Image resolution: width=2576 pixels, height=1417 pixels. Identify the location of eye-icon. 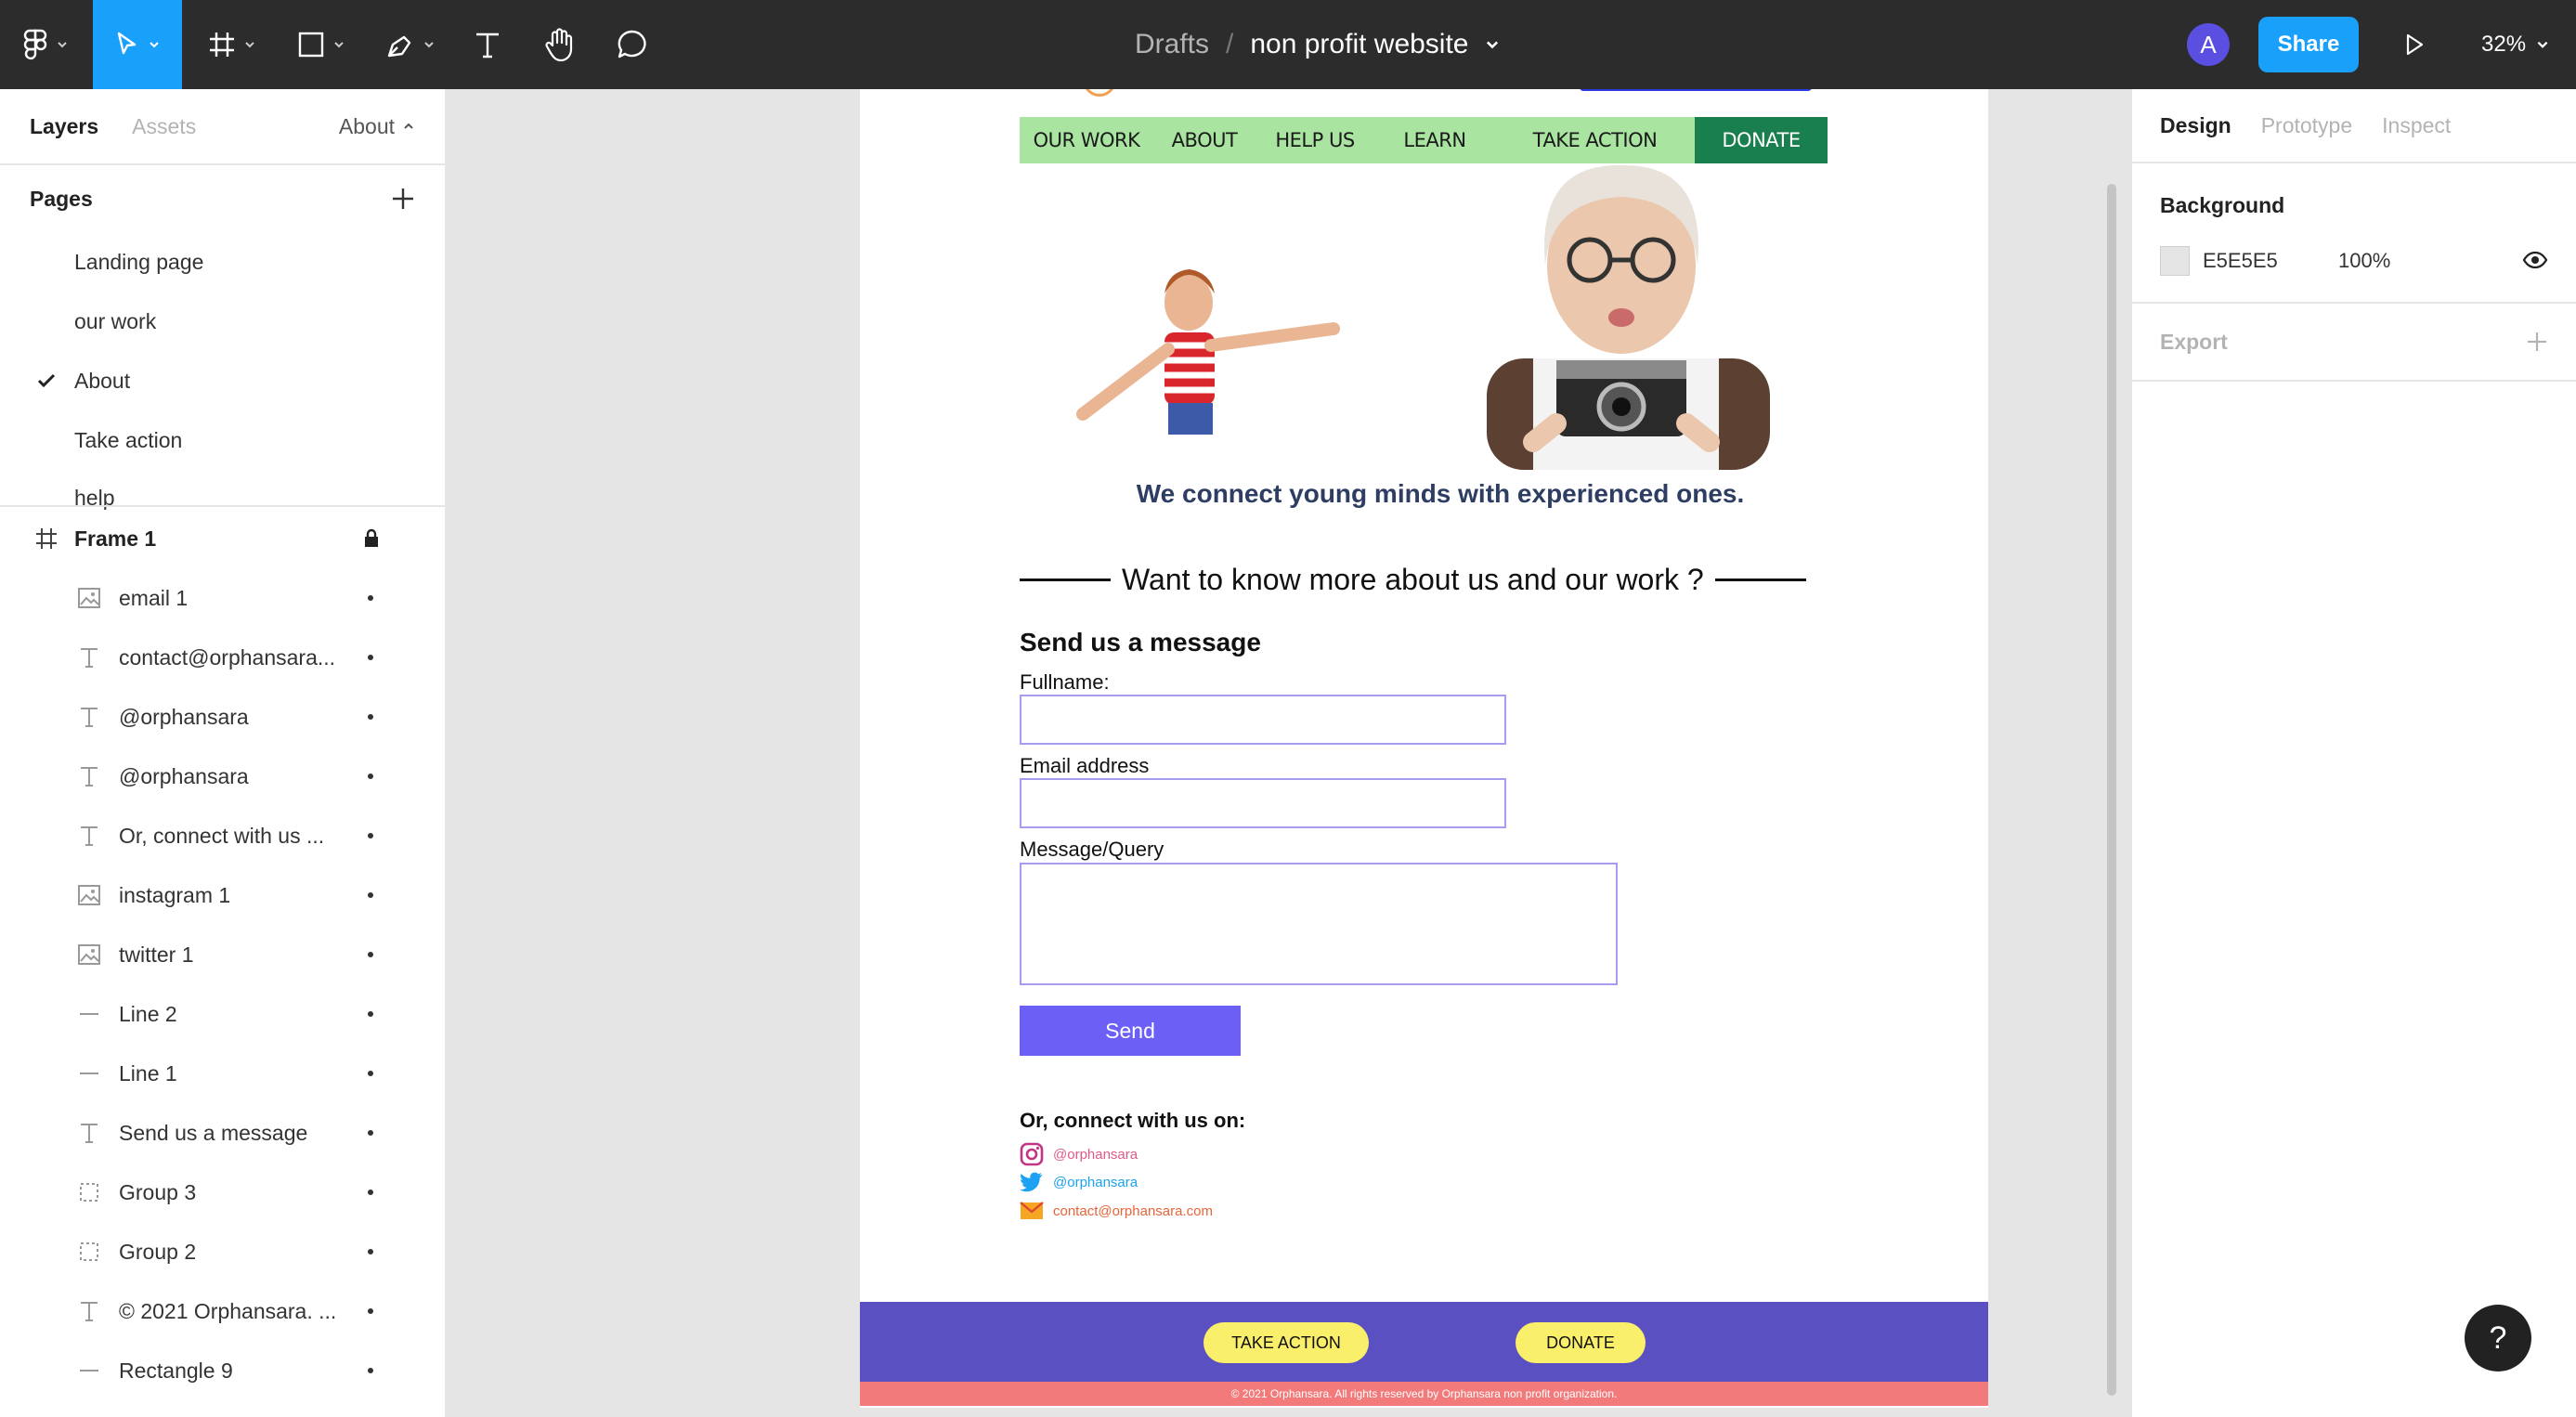
(2535, 260).